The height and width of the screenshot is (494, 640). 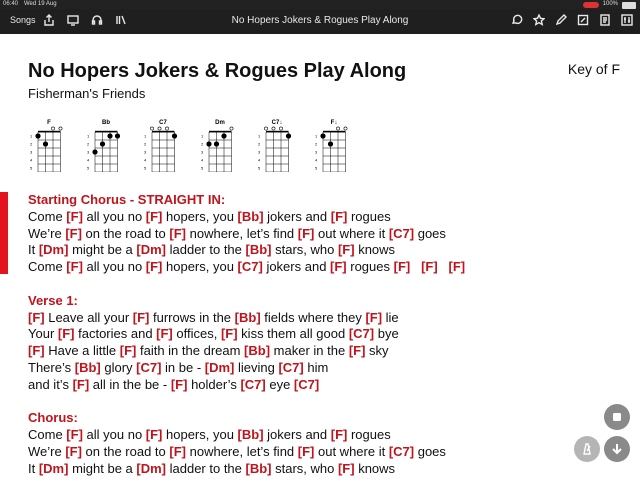 What do you see at coordinates (190, 351) in the screenshot?
I see `lyric-text: faith in the dream` at bounding box center [190, 351].